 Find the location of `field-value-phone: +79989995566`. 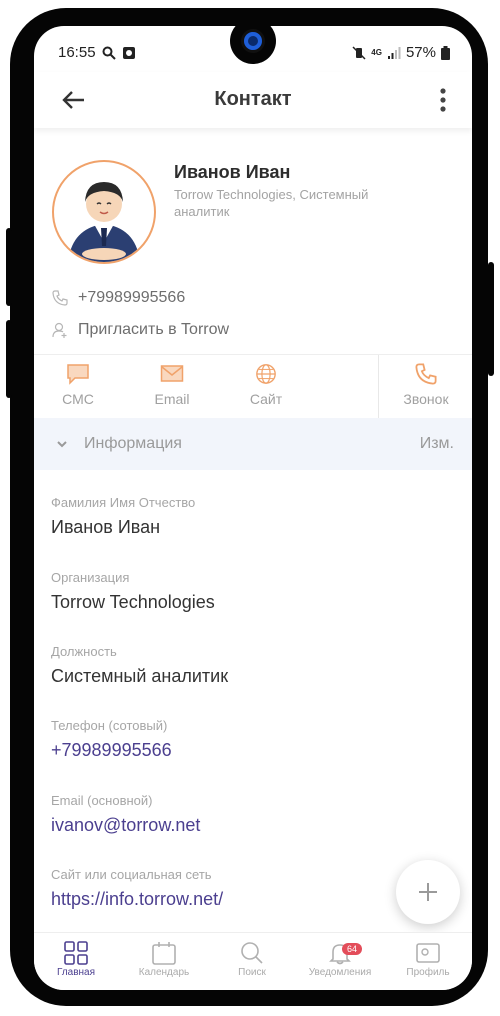

field-value-phone: +79989995566 is located at coordinates (111, 750).